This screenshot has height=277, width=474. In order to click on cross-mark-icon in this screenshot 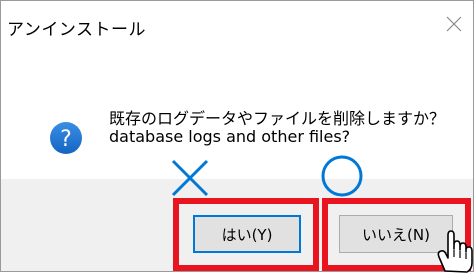, I will do `click(190, 178)`.